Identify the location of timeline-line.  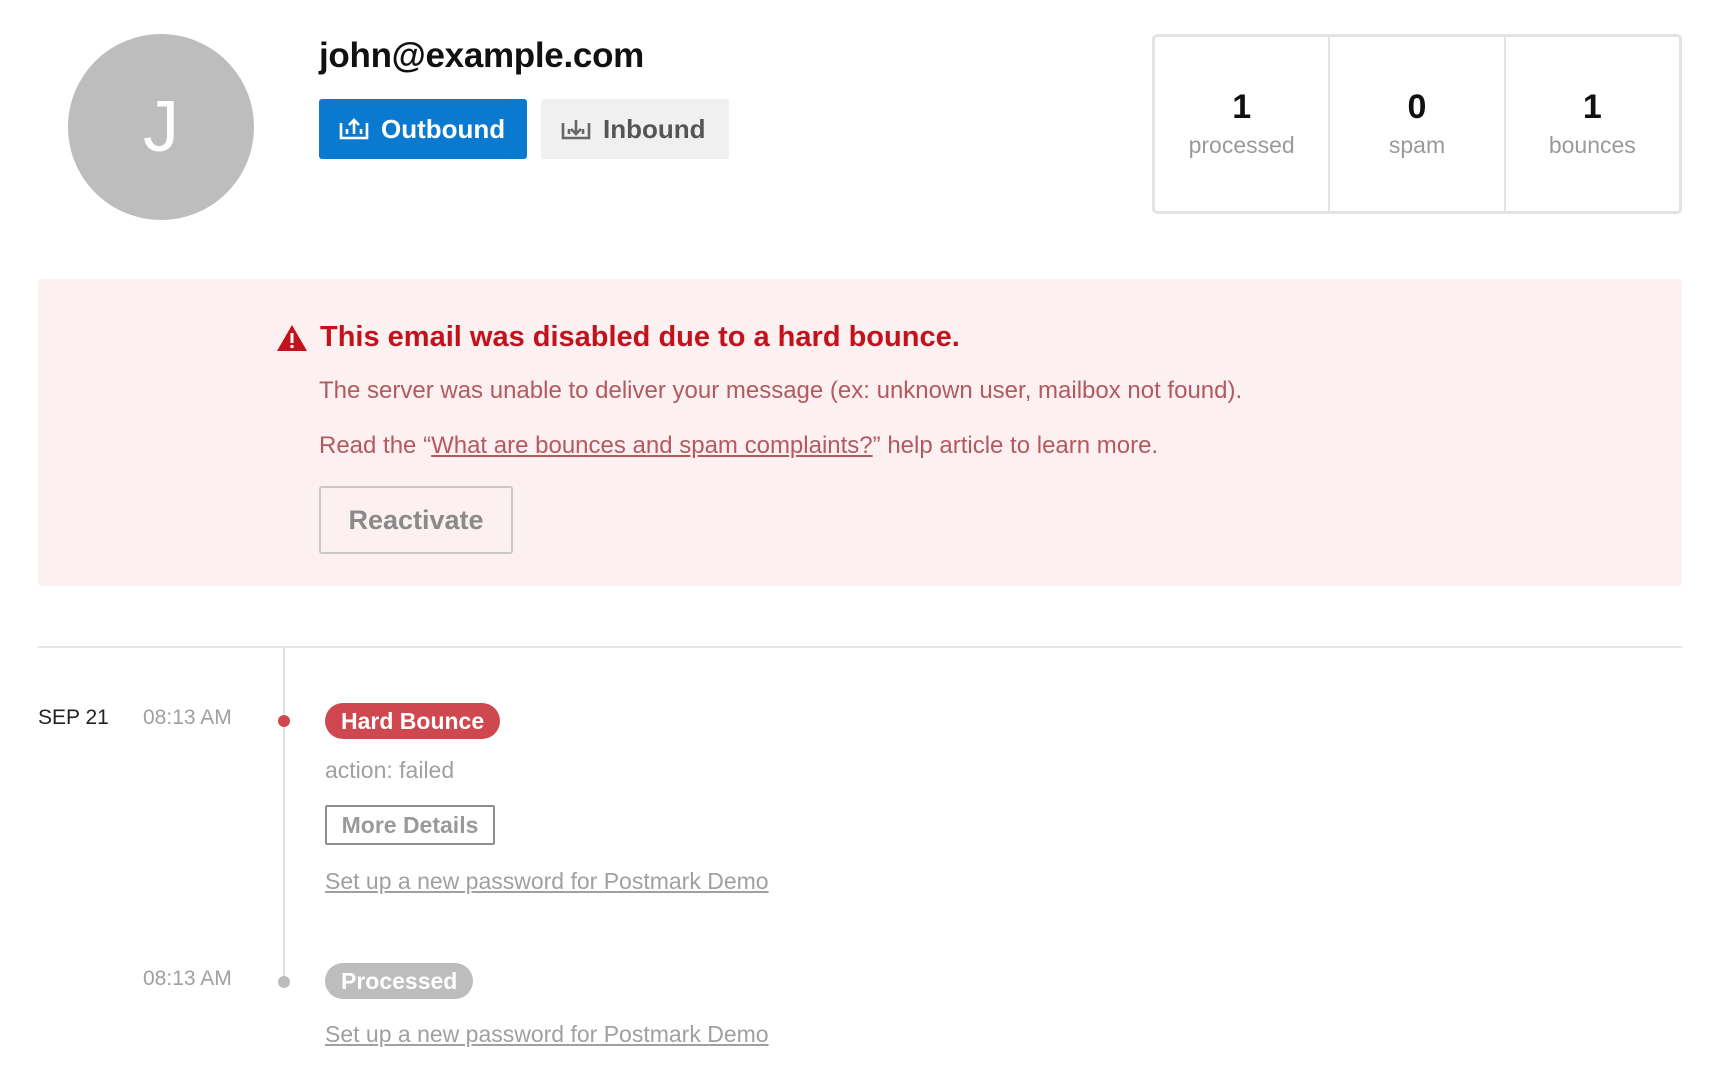
(284, 813).